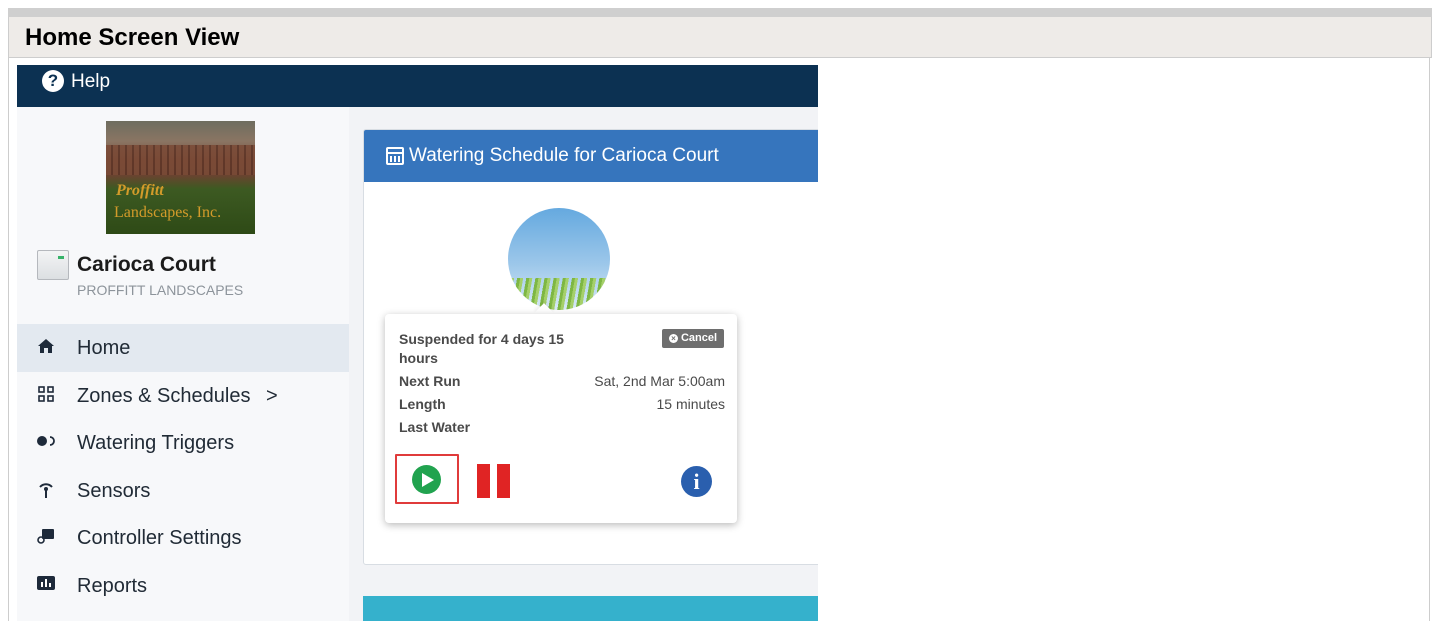  I want to click on card-title: Watering Schedule for Carioca Court, so click(564, 155).